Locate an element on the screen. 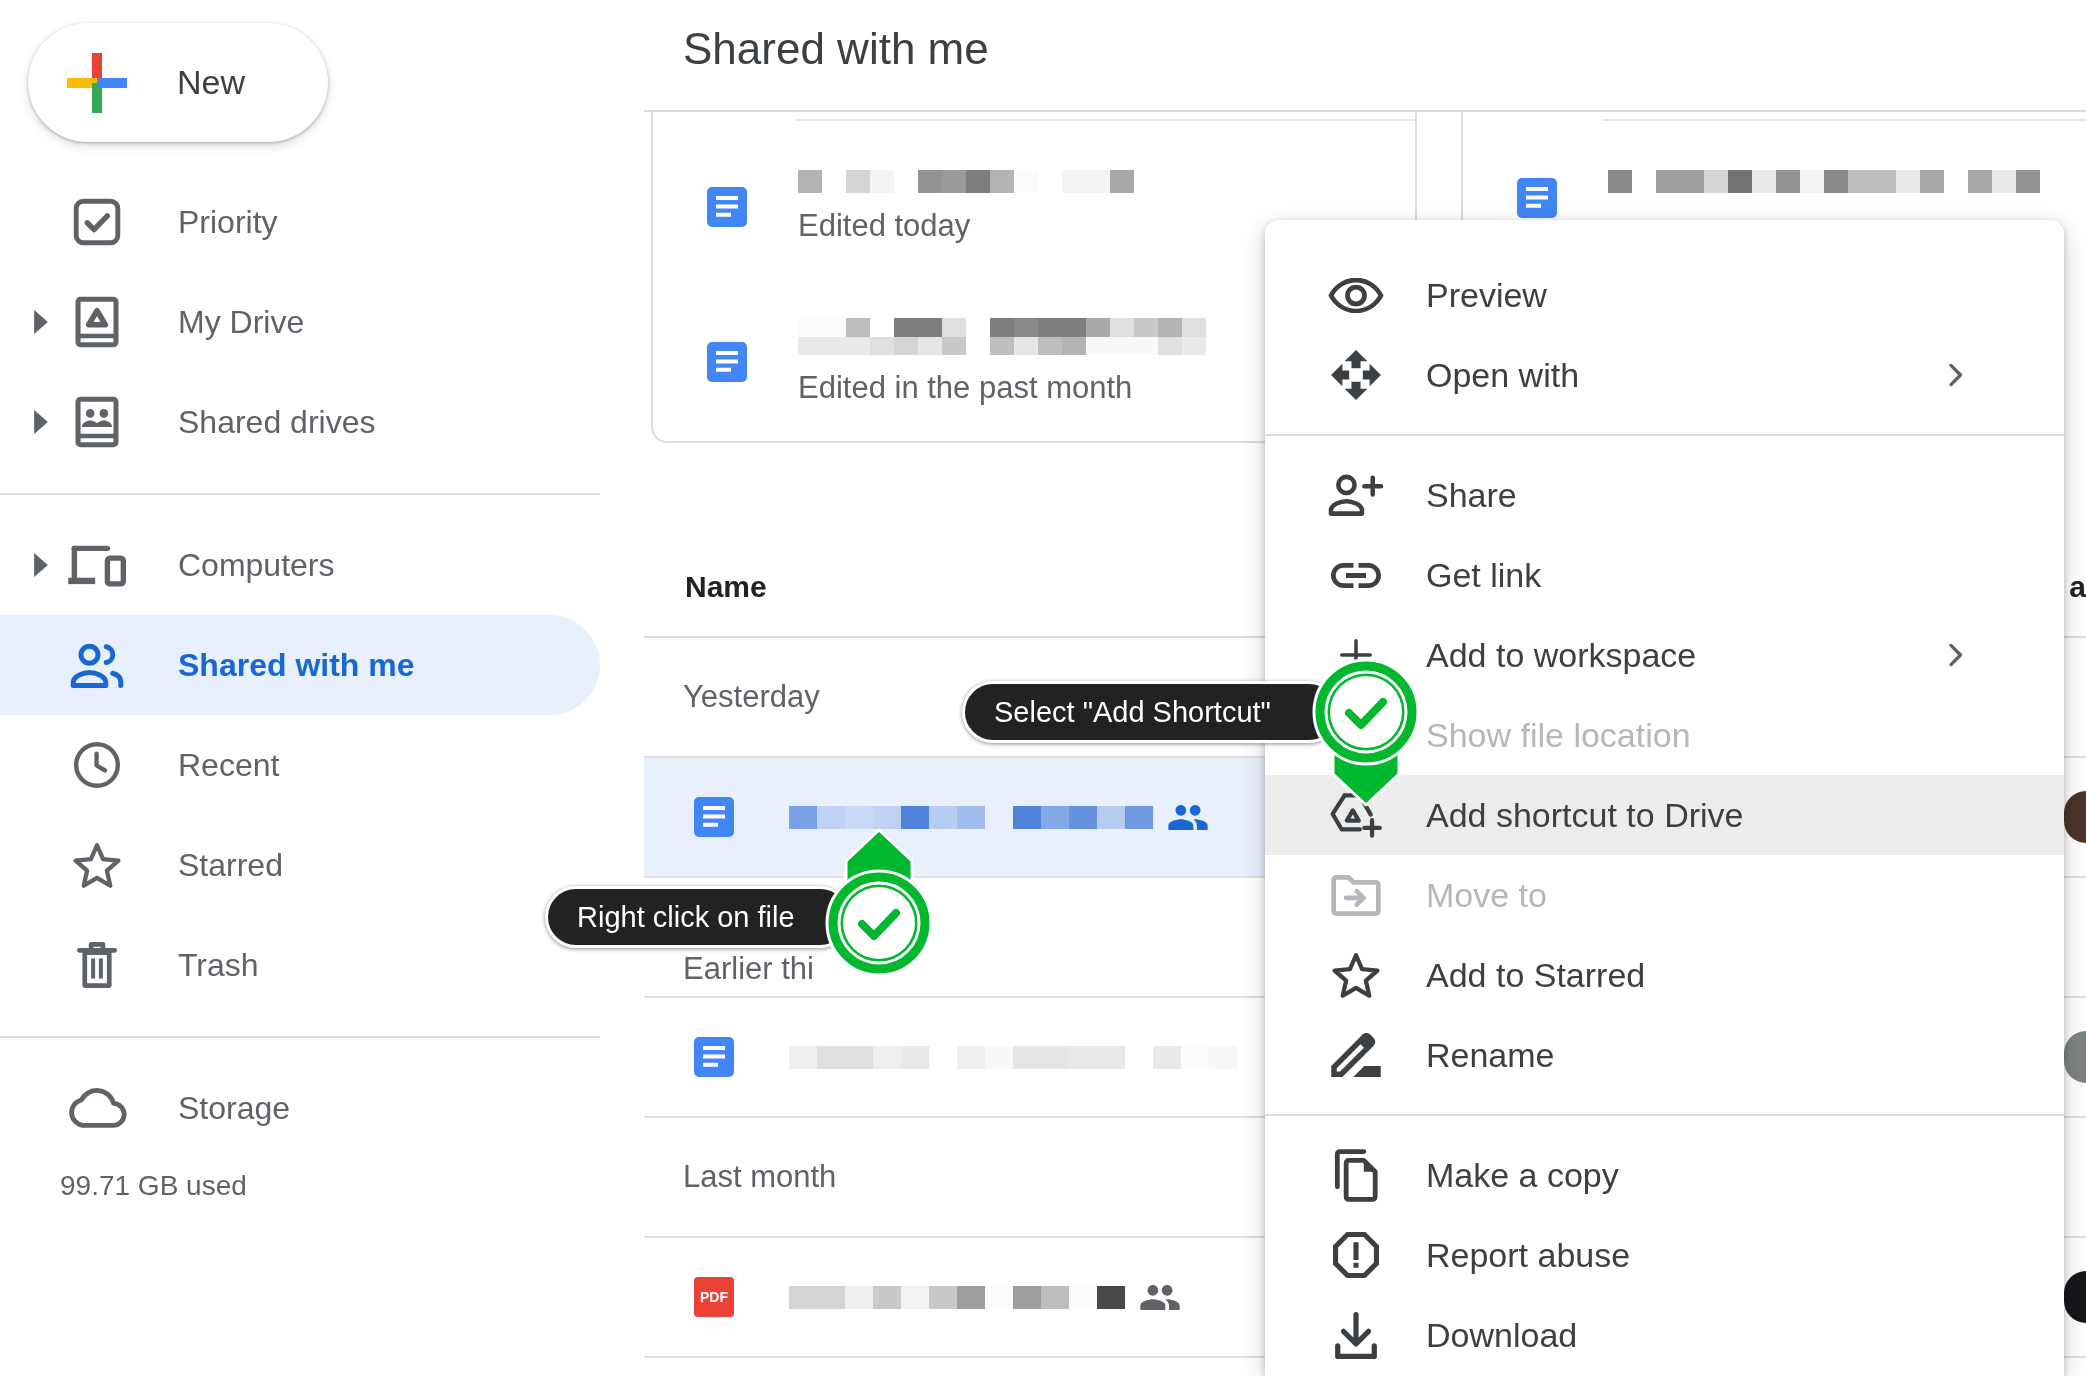 The width and height of the screenshot is (2086, 1376). sidebar-item: Shared with me is located at coordinates (300, 665).